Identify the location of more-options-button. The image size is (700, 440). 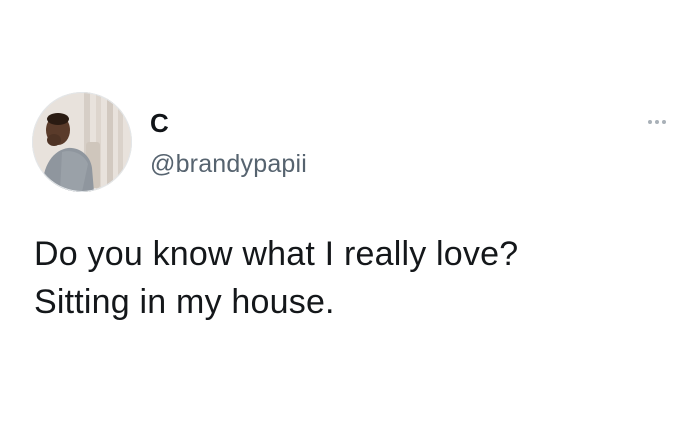
(657, 122).